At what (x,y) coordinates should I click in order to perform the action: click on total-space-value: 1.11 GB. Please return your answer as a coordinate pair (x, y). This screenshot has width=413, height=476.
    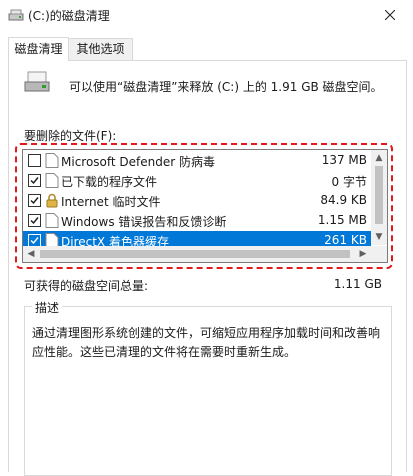
    Looking at the image, I should click on (357, 284).